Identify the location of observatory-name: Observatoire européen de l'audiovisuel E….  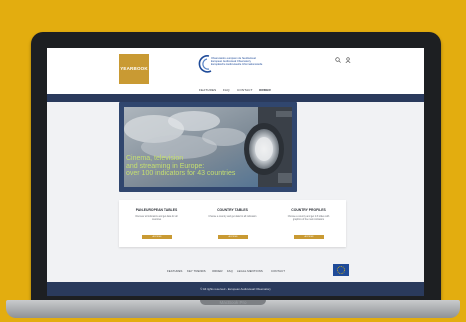
(266, 61).